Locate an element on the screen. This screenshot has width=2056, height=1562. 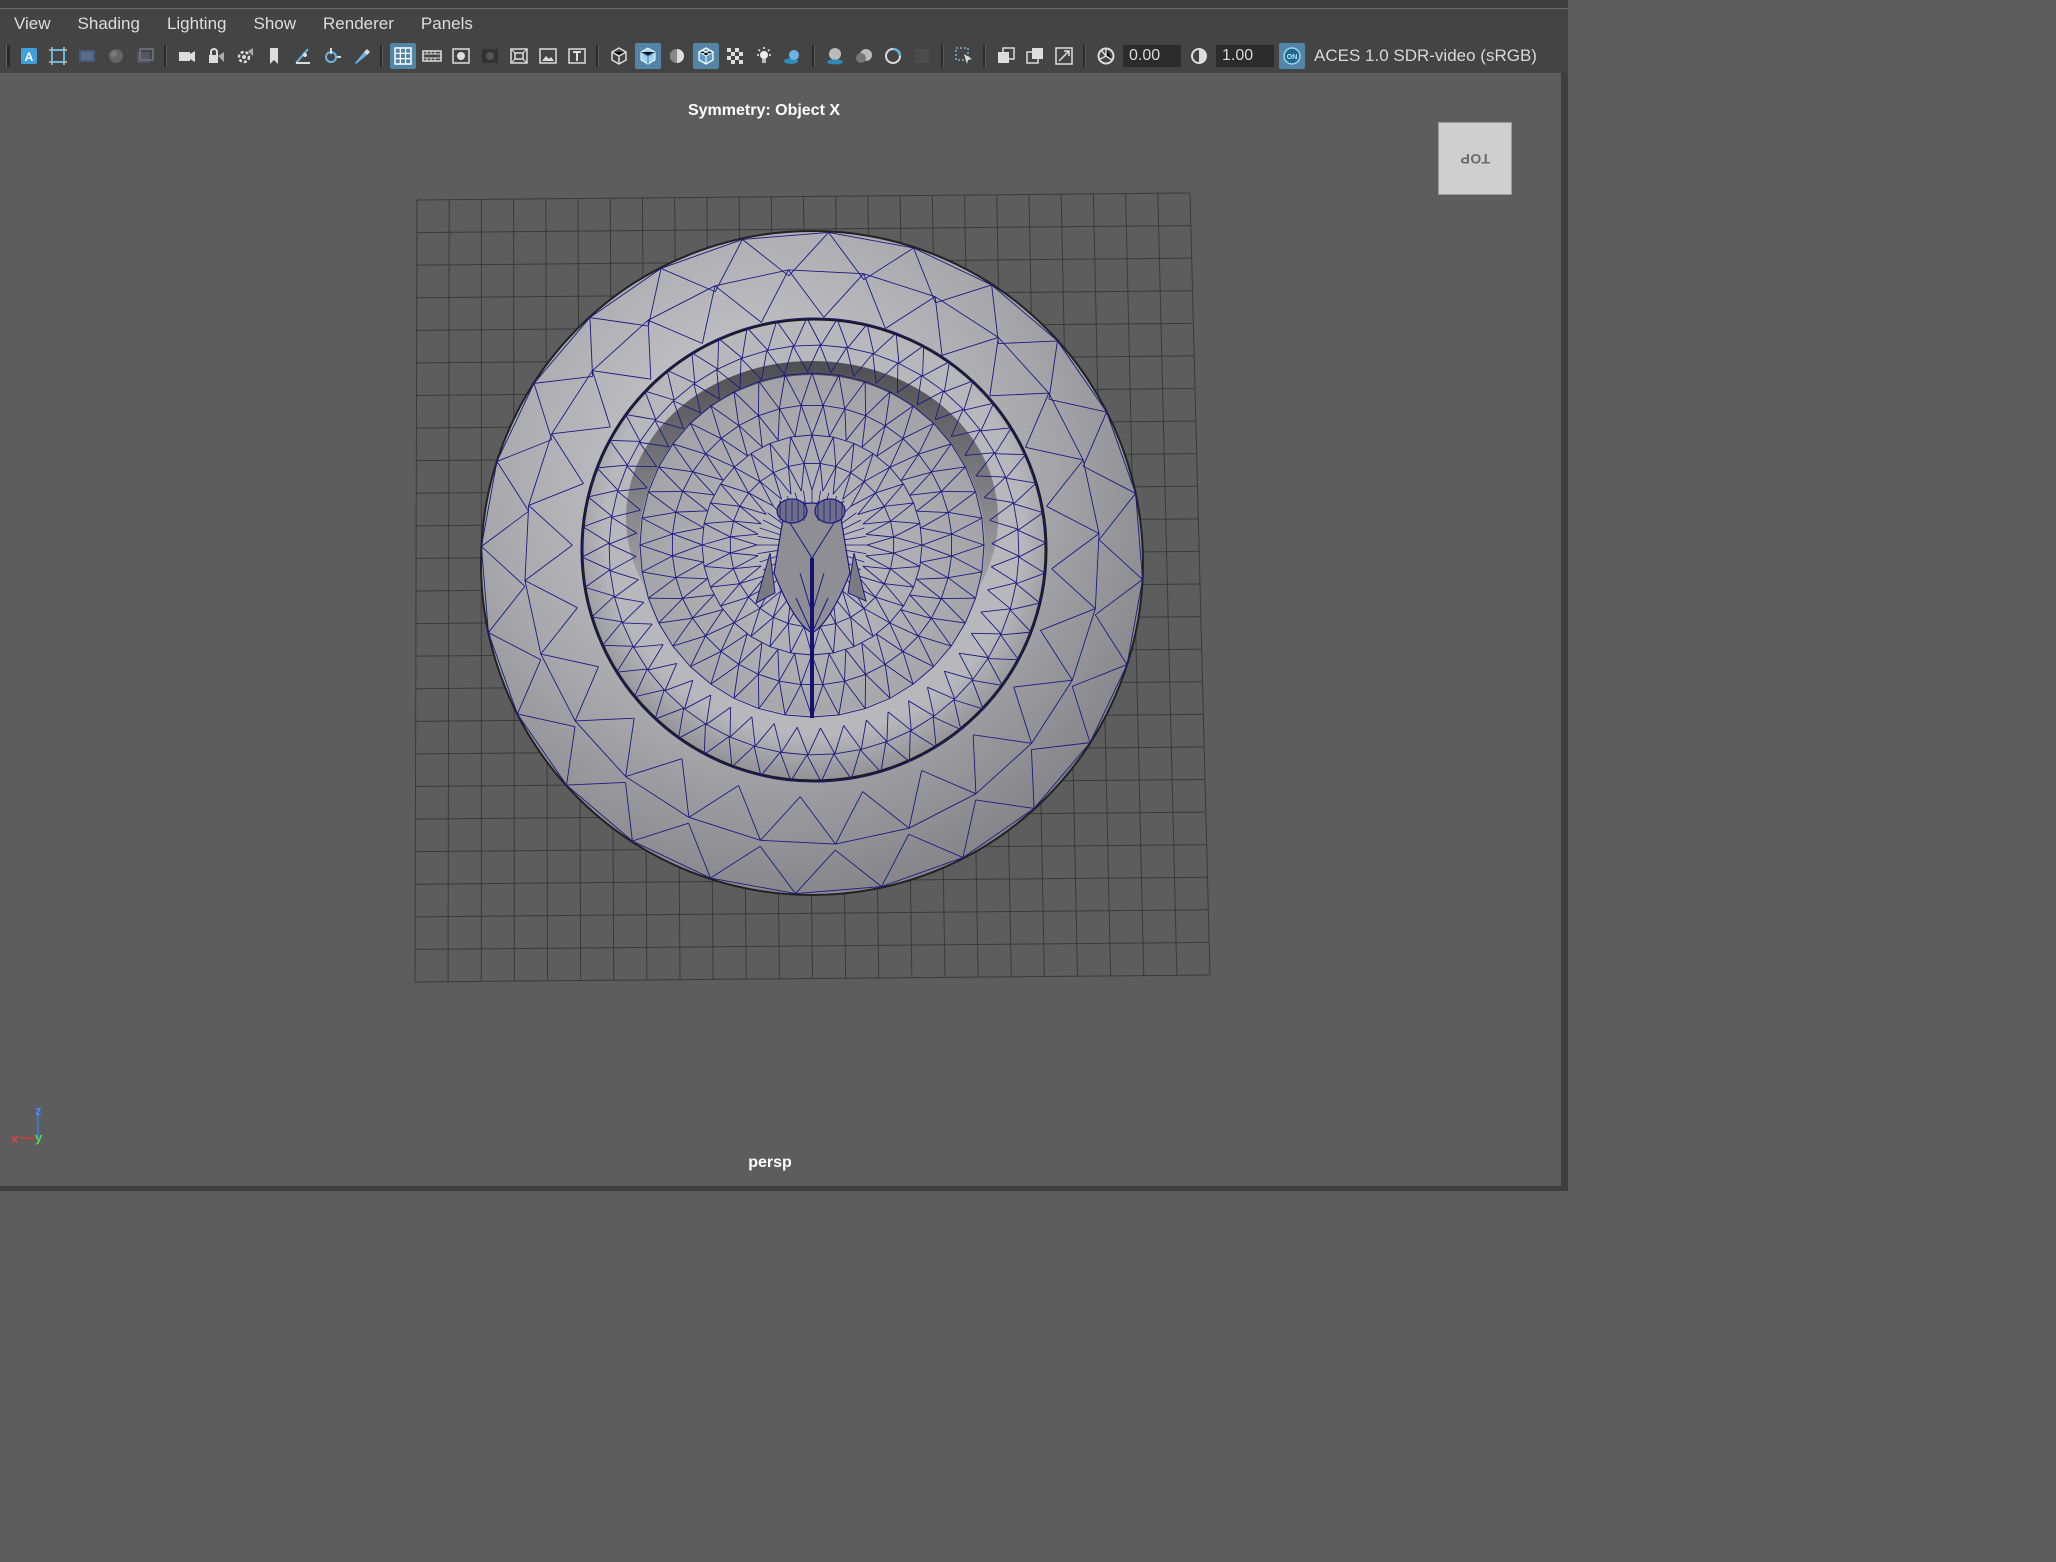
xray-icon is located at coordinates (1006, 56).